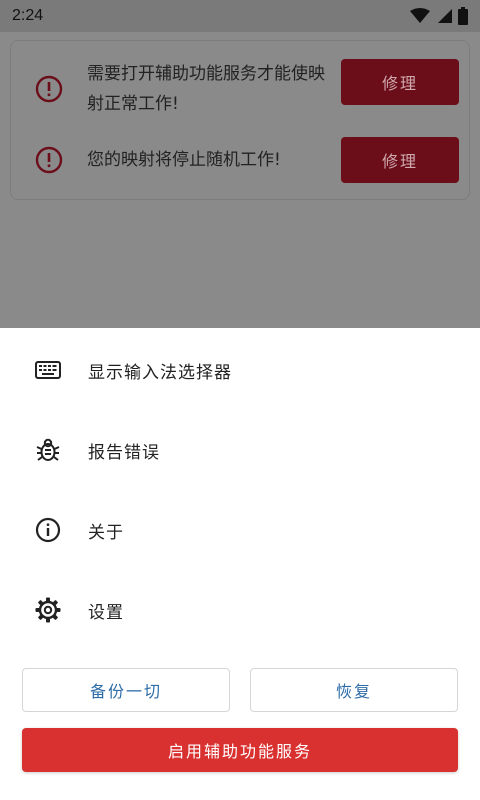 Image resolution: width=480 pixels, height=800 pixels. Describe the element at coordinates (206, 89) in the screenshot. I see `warning-text: 需要打开辅助功能服务才能使映射正常工作!` at that location.